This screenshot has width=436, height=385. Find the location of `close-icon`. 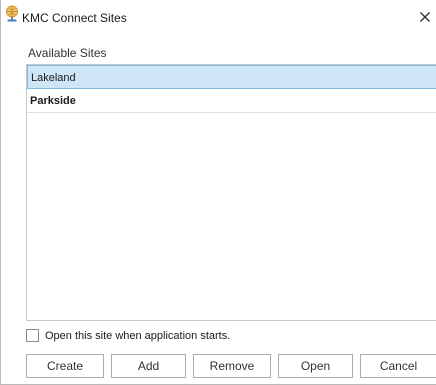

close-icon is located at coordinates (425, 17).